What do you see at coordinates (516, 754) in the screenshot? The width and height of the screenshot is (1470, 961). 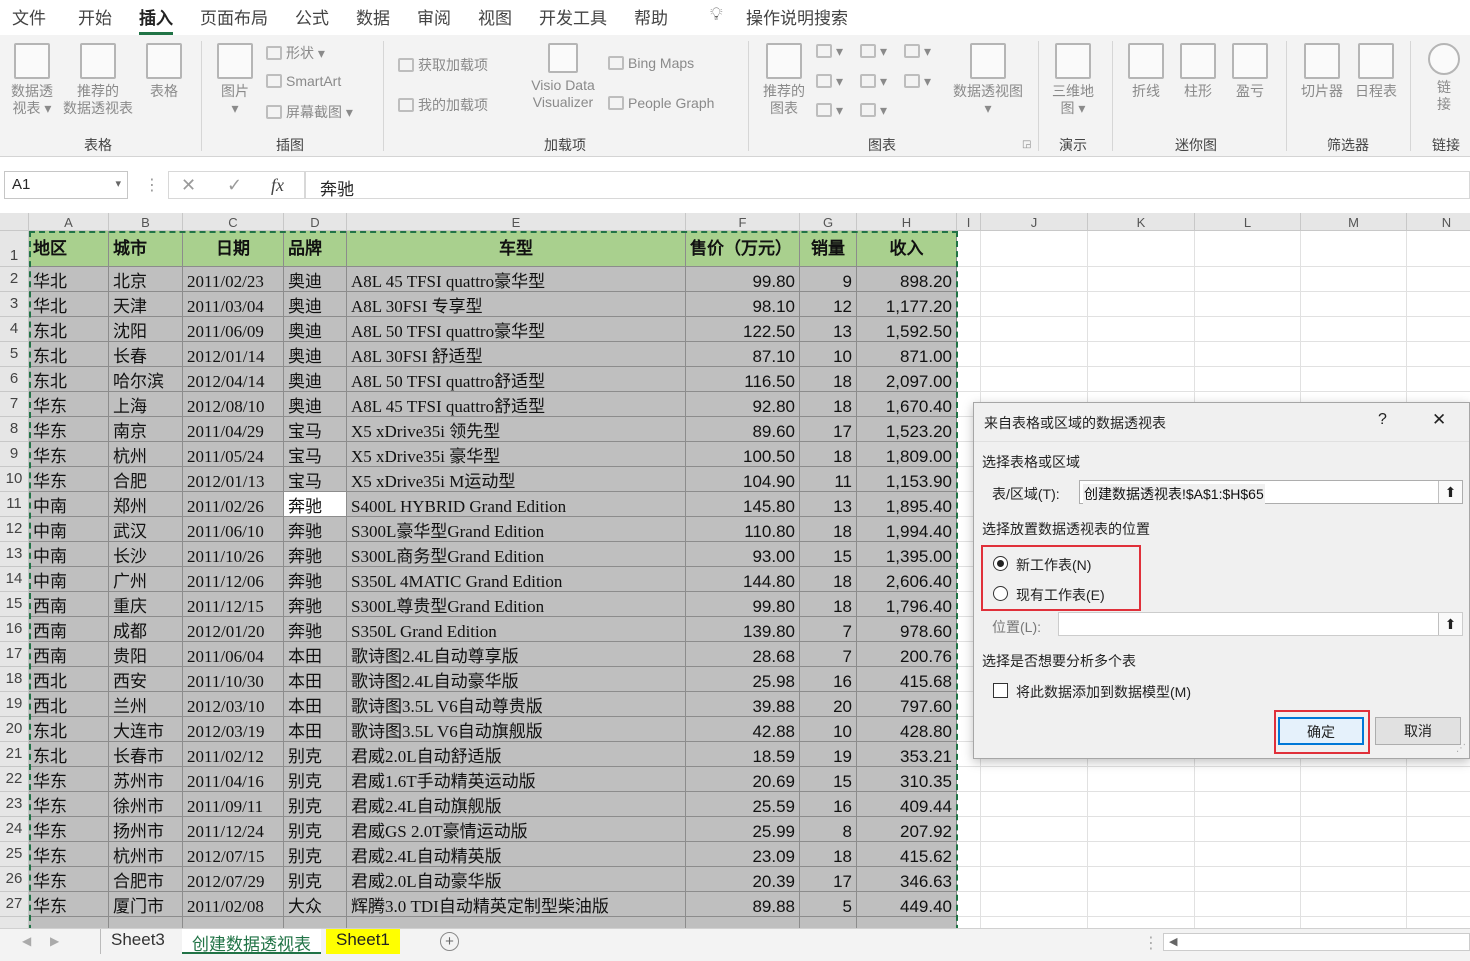 I see `table-cell: 君威2.0L自动舒适版` at bounding box center [516, 754].